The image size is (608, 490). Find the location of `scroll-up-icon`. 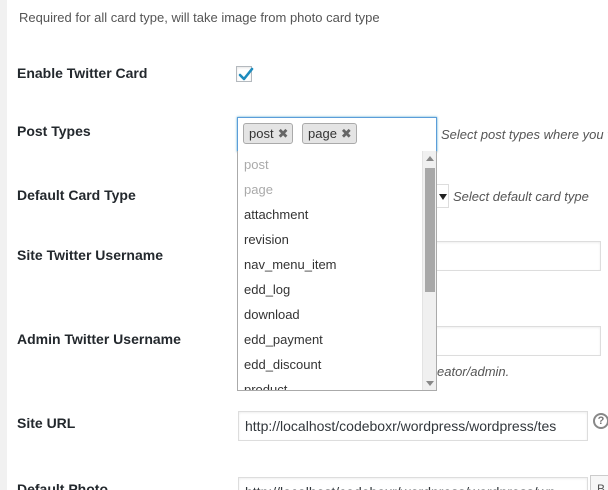

scroll-up-icon is located at coordinates (430, 158).